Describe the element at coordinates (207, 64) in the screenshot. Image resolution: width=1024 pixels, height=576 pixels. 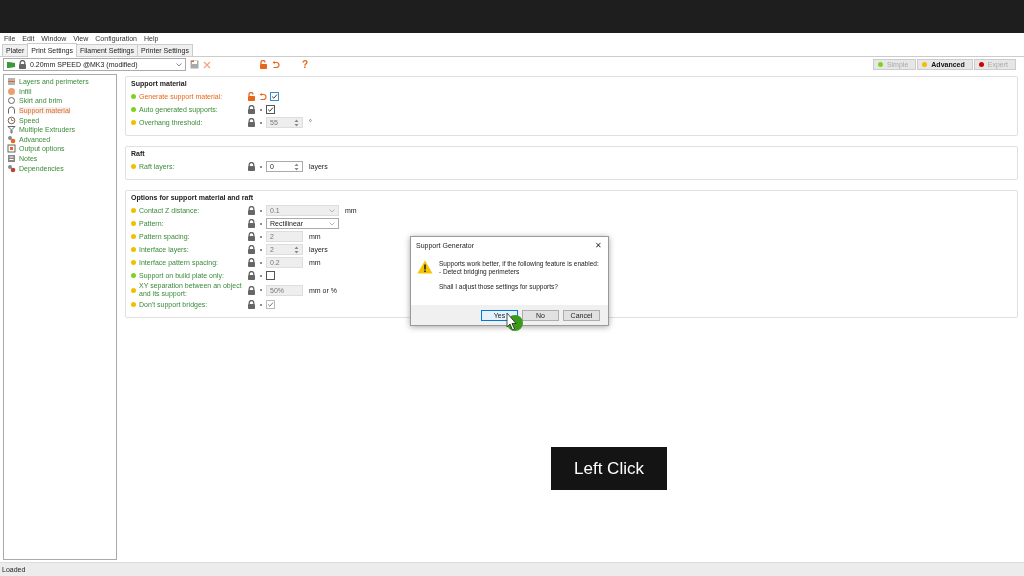
I see `delete-icon` at that location.